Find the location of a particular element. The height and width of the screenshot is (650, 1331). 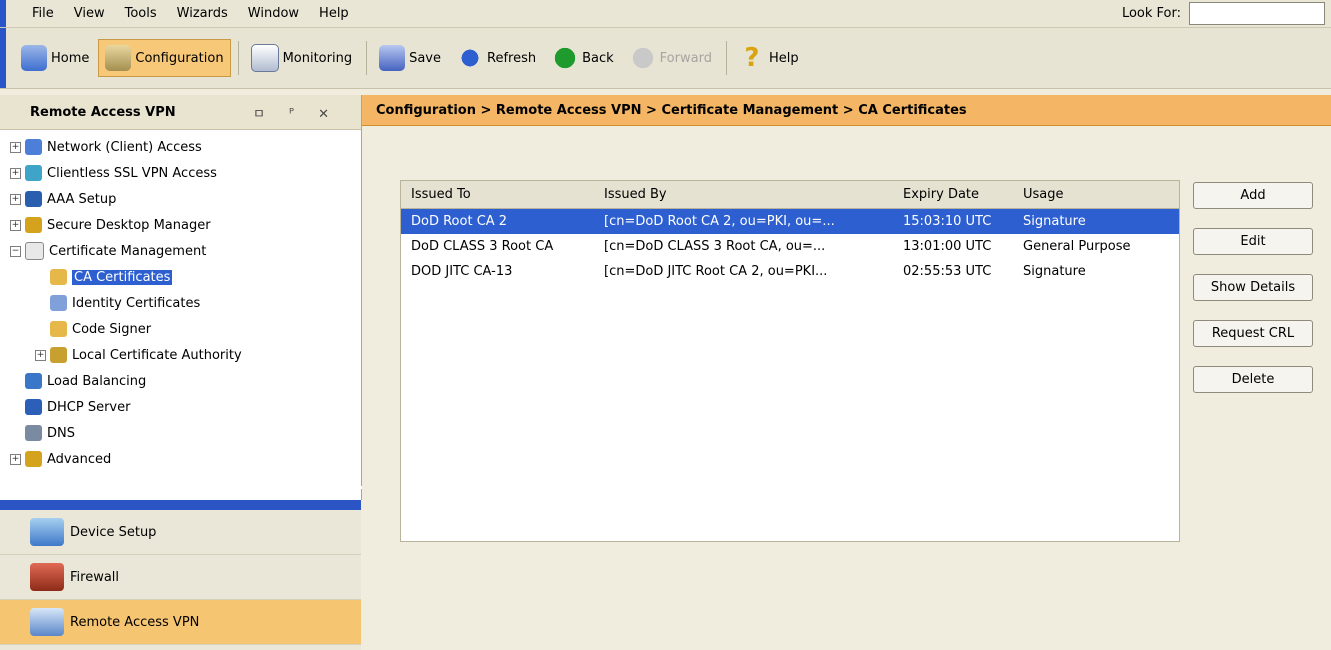

tree-item-advanced: + Advanced is located at coordinates (185, 459).